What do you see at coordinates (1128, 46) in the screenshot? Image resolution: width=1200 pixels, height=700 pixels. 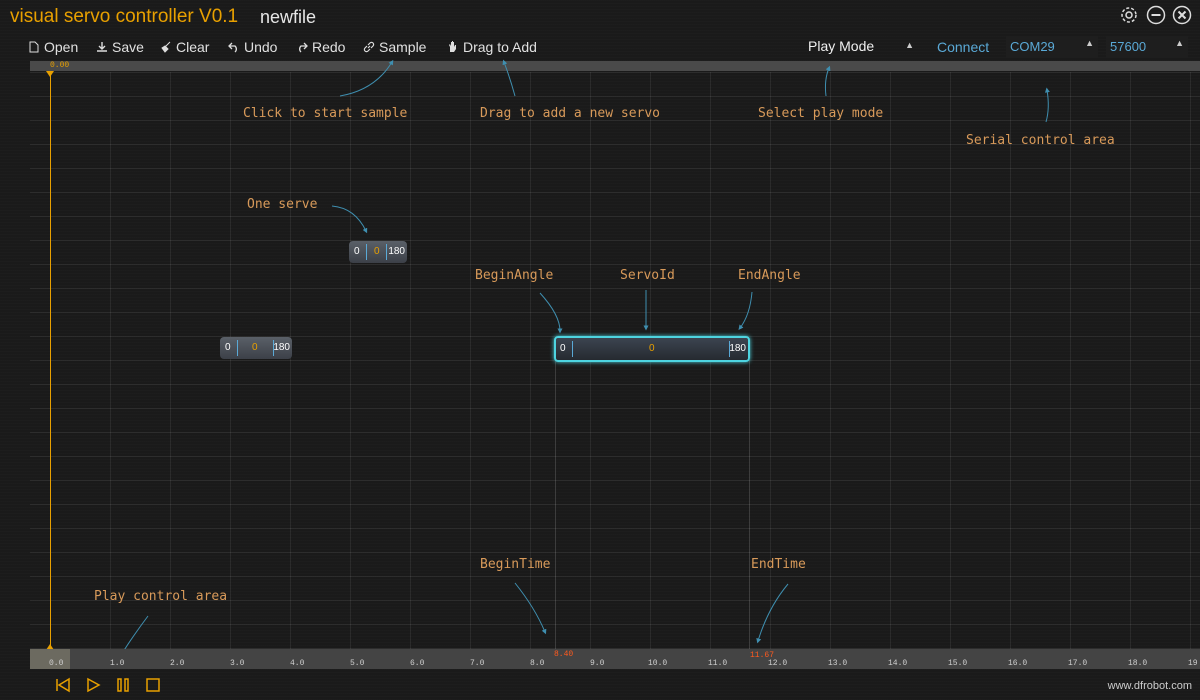 I see `baud-rate-value: 57600` at bounding box center [1128, 46].